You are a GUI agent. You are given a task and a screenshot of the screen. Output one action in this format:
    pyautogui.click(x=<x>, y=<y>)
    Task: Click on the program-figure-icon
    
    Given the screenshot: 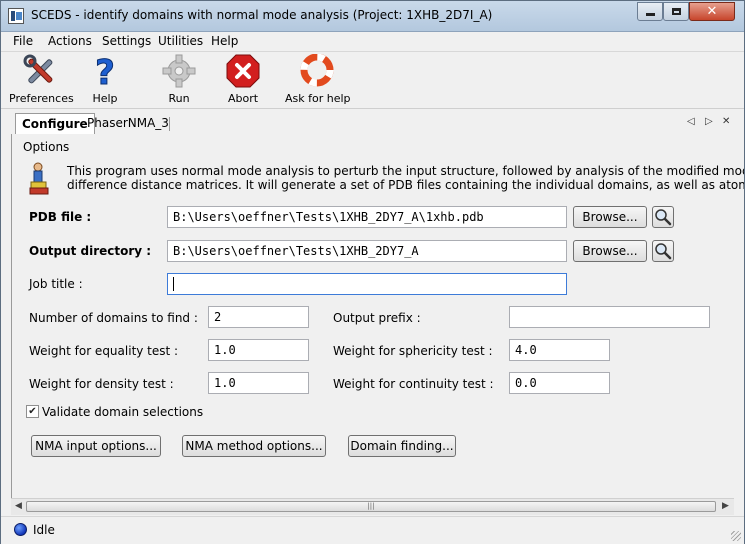 What is the action you would take?
    pyautogui.click(x=39, y=179)
    